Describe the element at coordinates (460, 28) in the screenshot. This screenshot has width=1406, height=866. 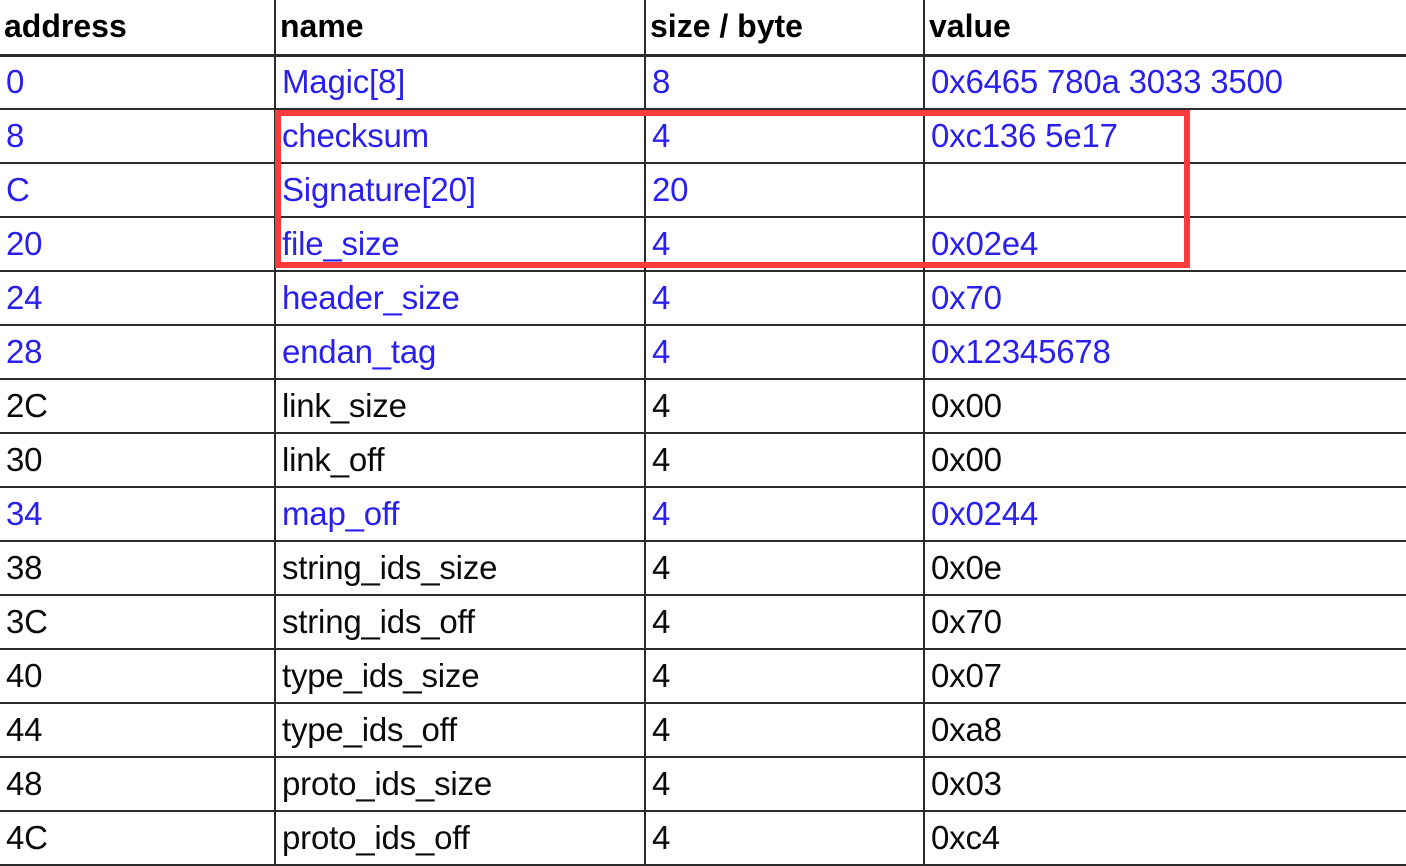
I see `column-header-name: name` at that location.